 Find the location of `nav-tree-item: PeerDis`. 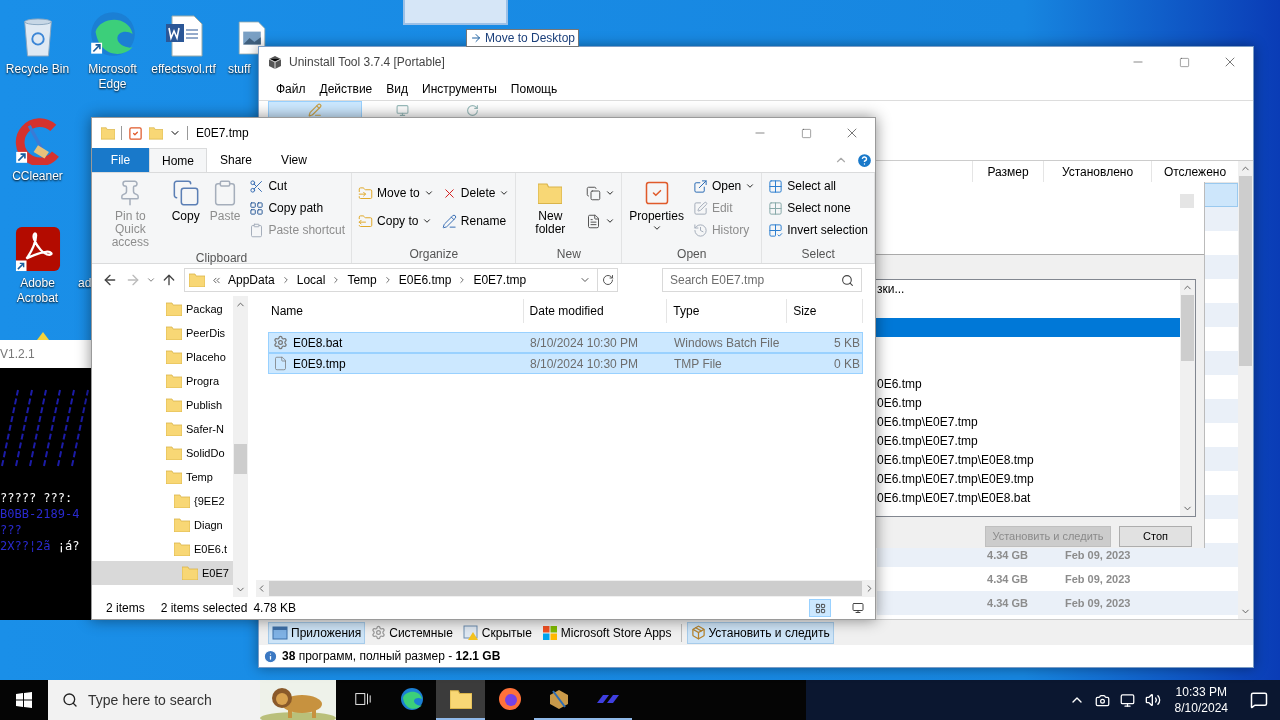

nav-tree-item: PeerDis is located at coordinates (162, 333).